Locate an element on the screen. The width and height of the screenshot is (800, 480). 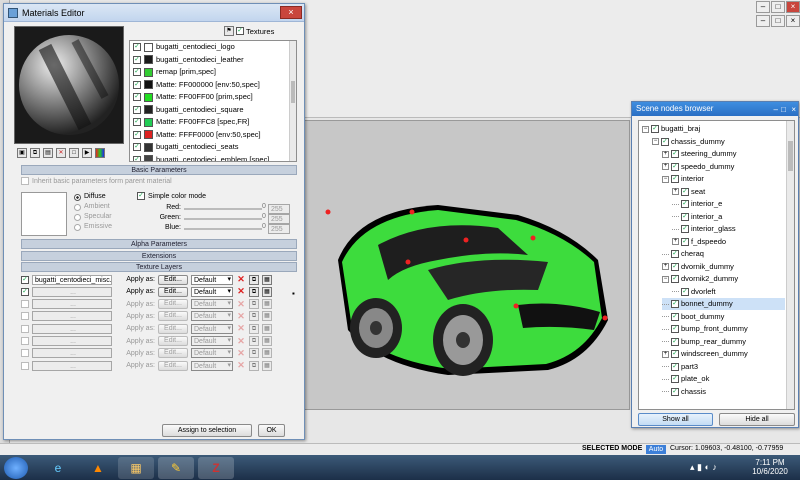
tree-node: ✓ boot_dummy is located at coordinates (723, 317).